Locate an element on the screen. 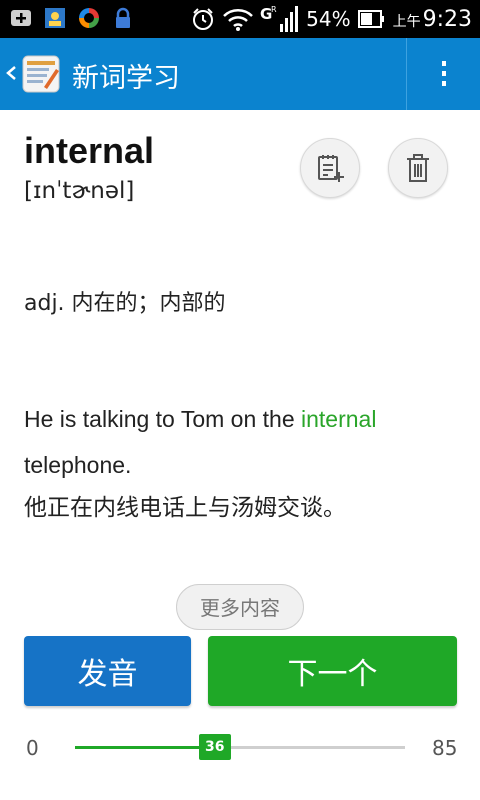  lock-icon is located at coordinates (123, 17).